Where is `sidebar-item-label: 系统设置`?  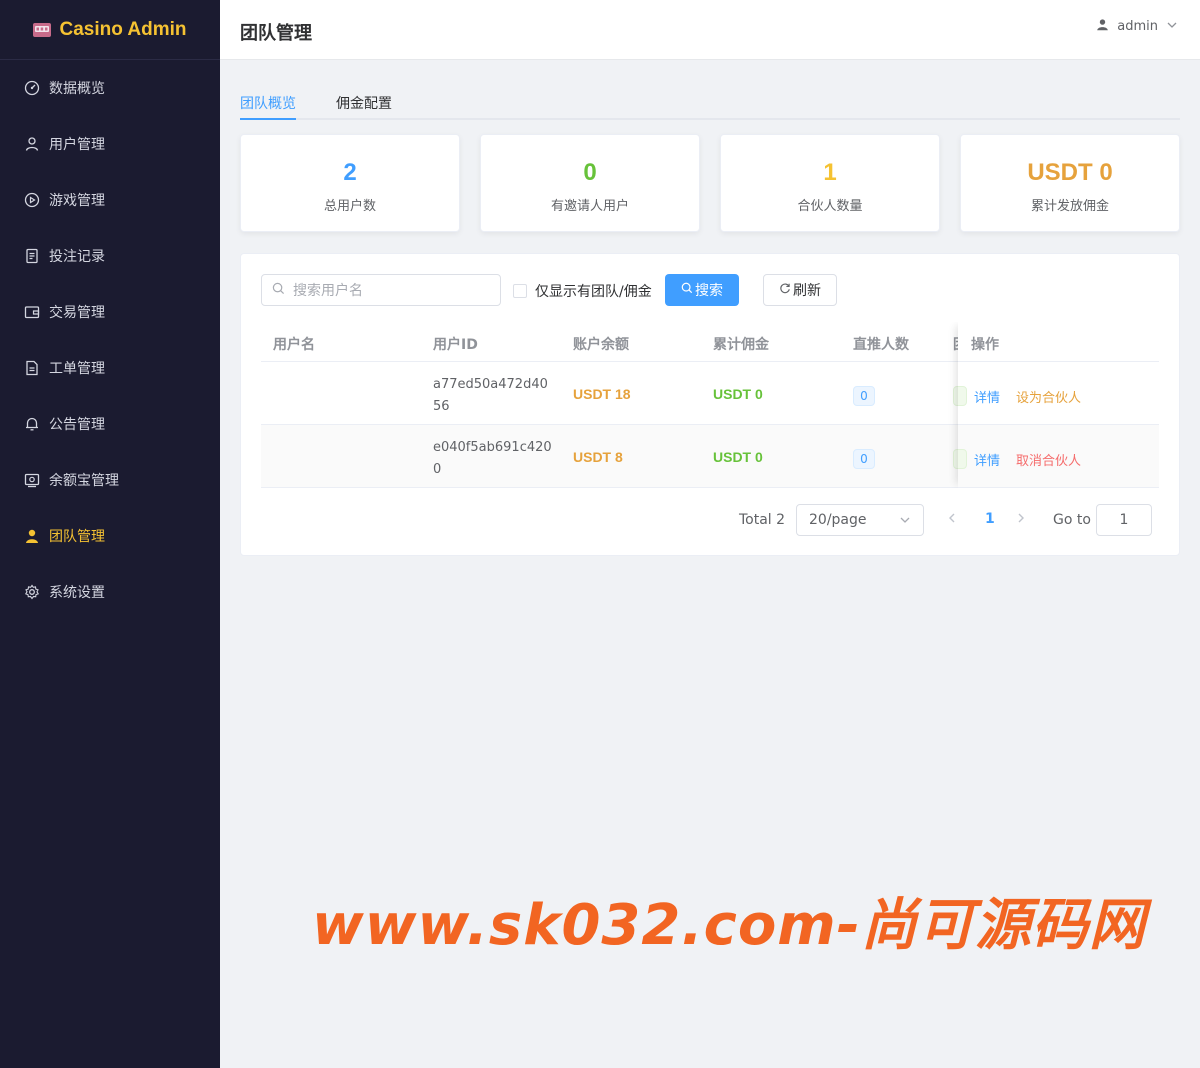 sidebar-item-label: 系统设置 is located at coordinates (77, 593).